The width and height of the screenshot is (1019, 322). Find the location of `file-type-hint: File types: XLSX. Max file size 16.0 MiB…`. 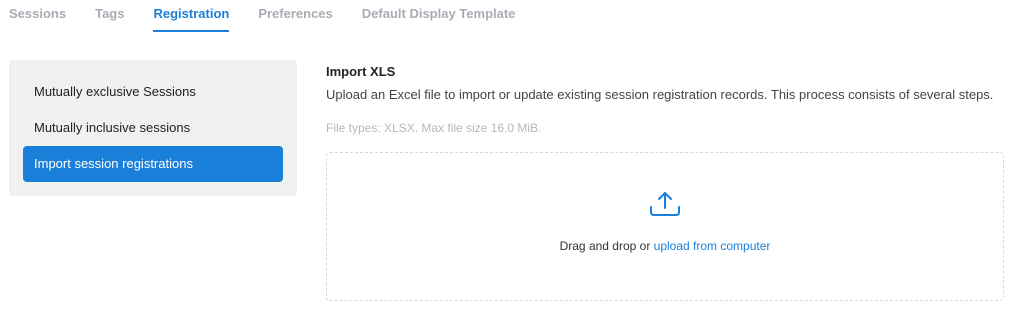

file-type-hint: File types: XLSX. Max file size 16.0 MiB… is located at coordinates (434, 128).